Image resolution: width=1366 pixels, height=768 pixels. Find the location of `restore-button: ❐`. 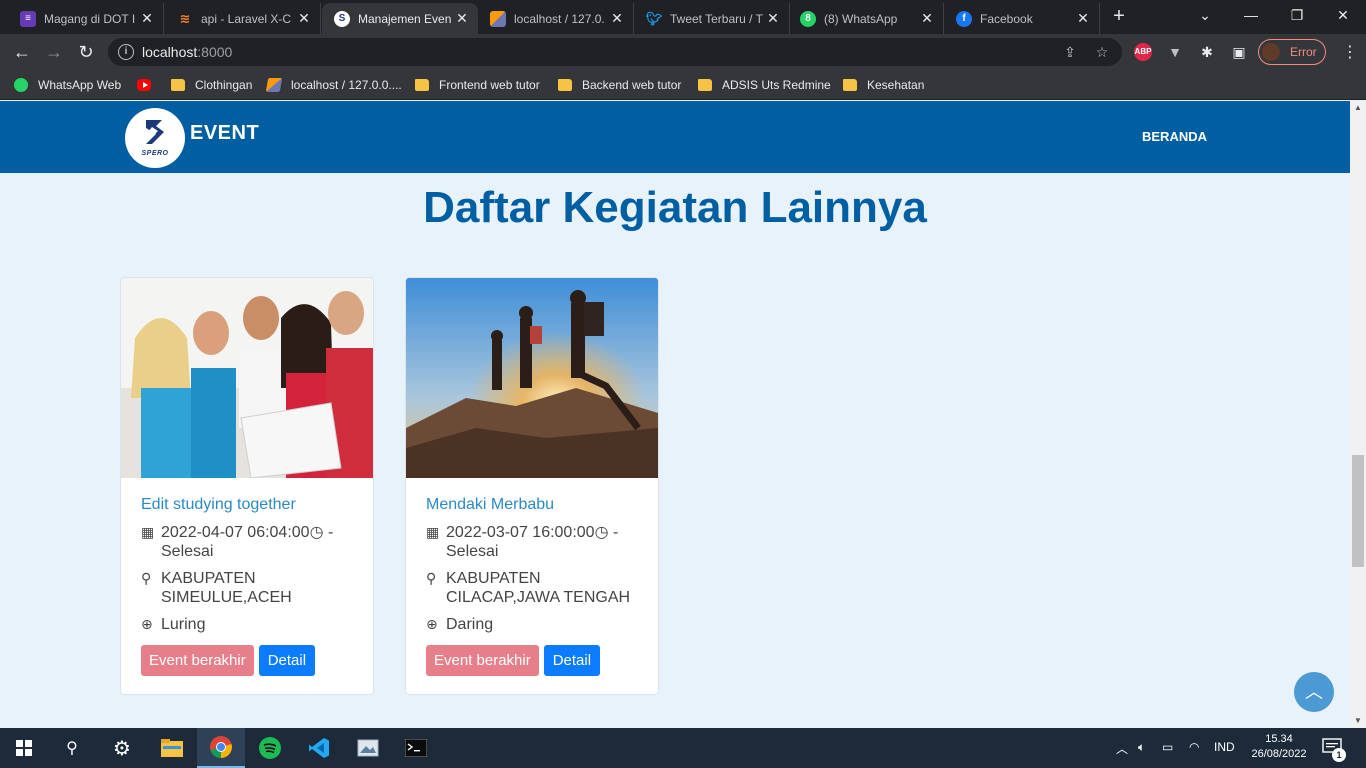

restore-button: ❐ is located at coordinates (1297, 16).